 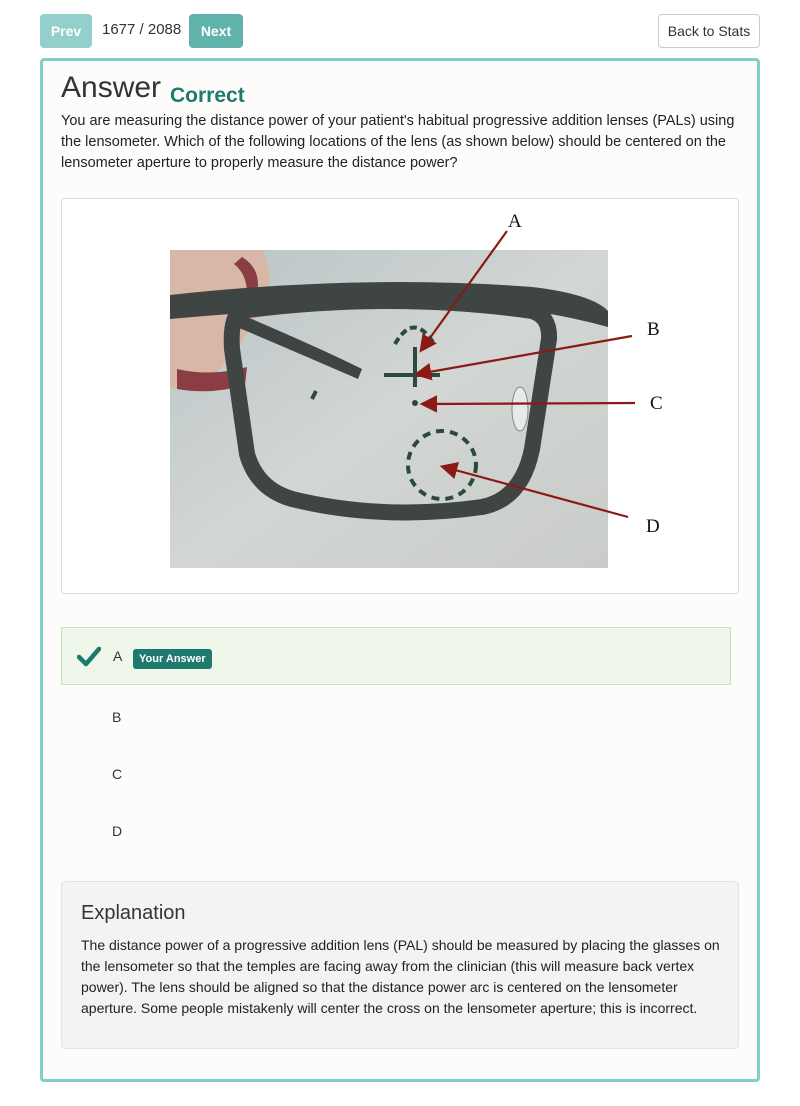 I want to click on result-label: Correct, so click(x=207, y=95).